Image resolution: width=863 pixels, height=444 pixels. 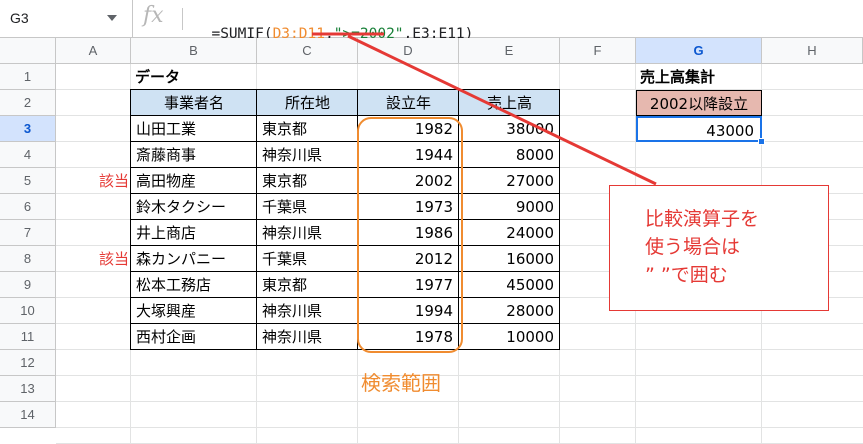 What do you see at coordinates (509, 207) in the screenshot?
I see `table-cell: 9000` at bounding box center [509, 207].